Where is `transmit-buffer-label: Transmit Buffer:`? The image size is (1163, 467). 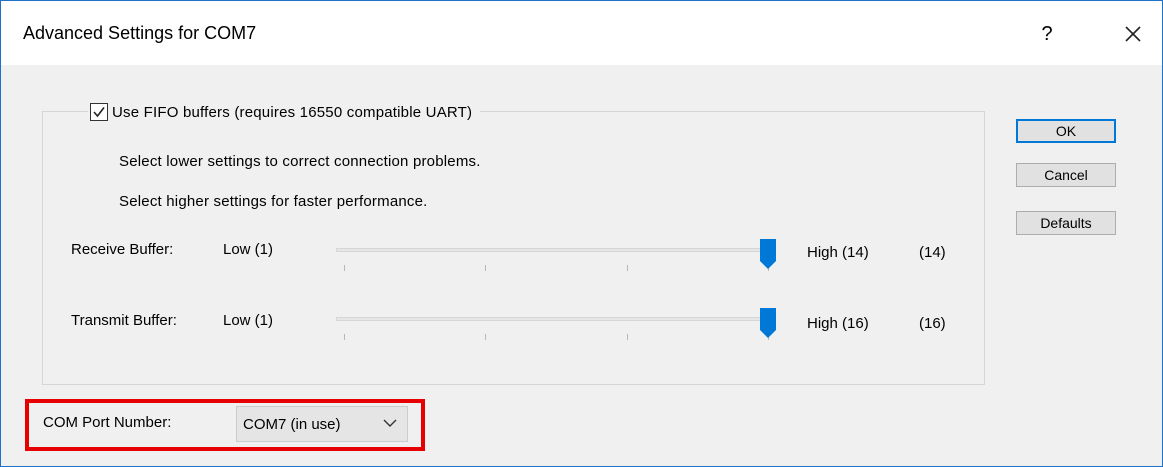 transmit-buffer-label: Transmit Buffer: is located at coordinates (124, 320).